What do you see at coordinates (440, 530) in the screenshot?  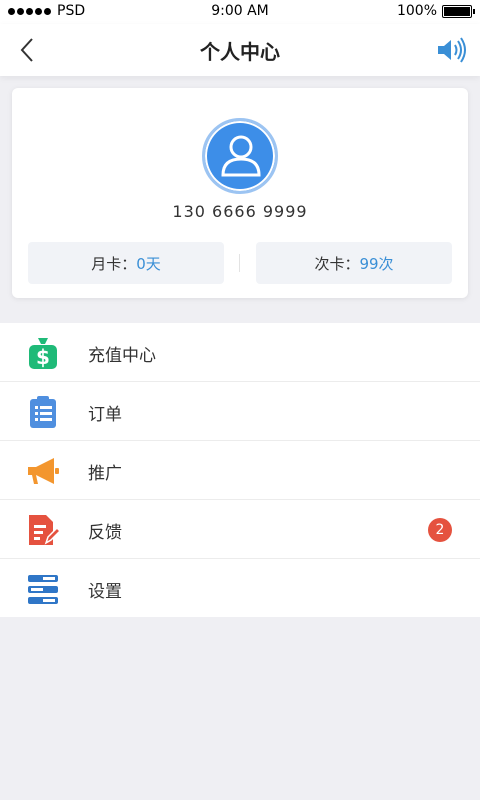 I see `feedback-count-badge: 2` at bounding box center [440, 530].